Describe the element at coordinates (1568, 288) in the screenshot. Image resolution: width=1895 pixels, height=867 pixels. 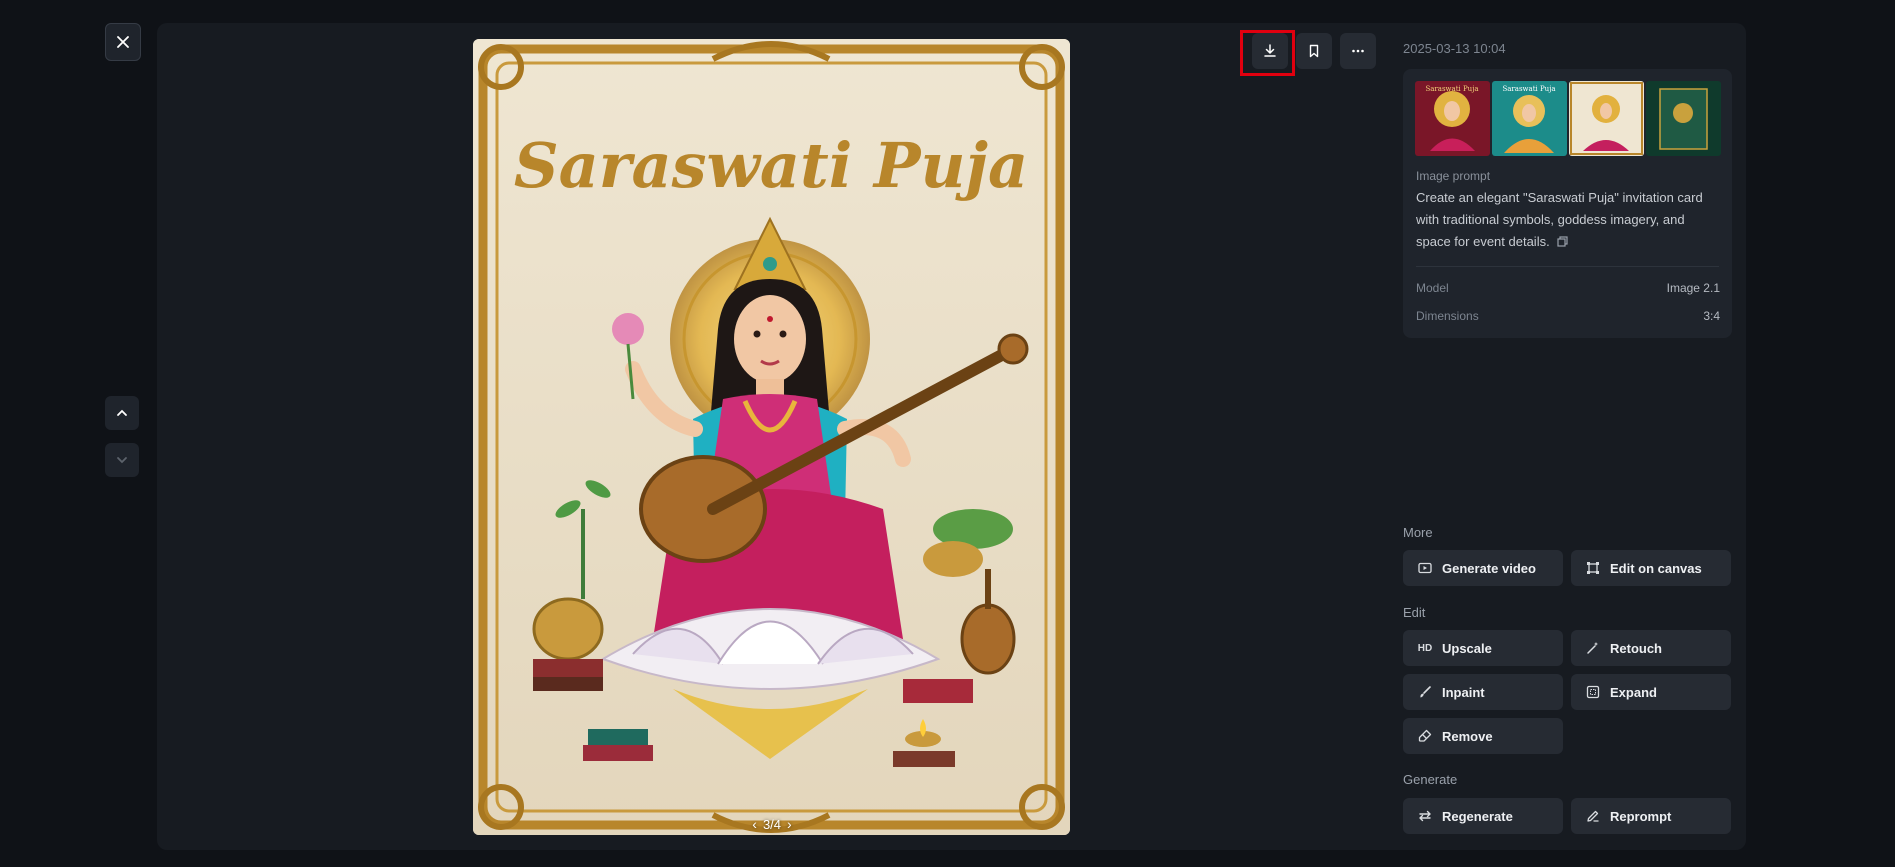
I see `model-row: Model Image 2.1` at that location.